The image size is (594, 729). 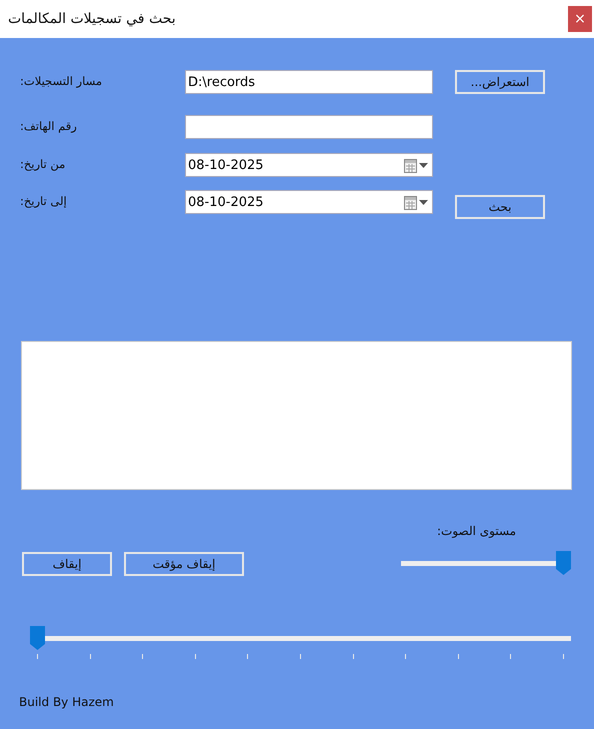 What do you see at coordinates (62, 81) in the screenshot?
I see `field-label: مسار التسجيلات:` at bounding box center [62, 81].